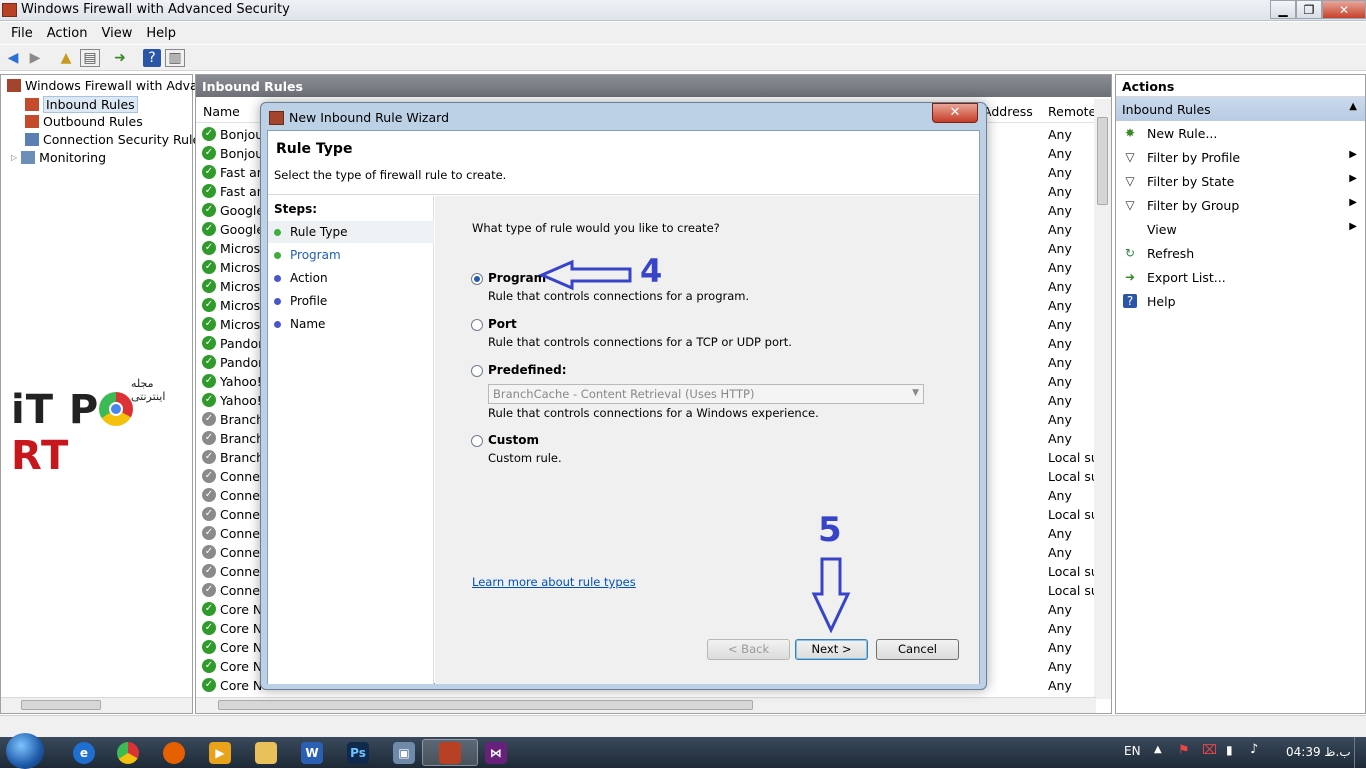 The image size is (1366, 769). Describe the element at coordinates (90, 58) in the screenshot. I see `show-hide-tree-icon: ▤` at that location.